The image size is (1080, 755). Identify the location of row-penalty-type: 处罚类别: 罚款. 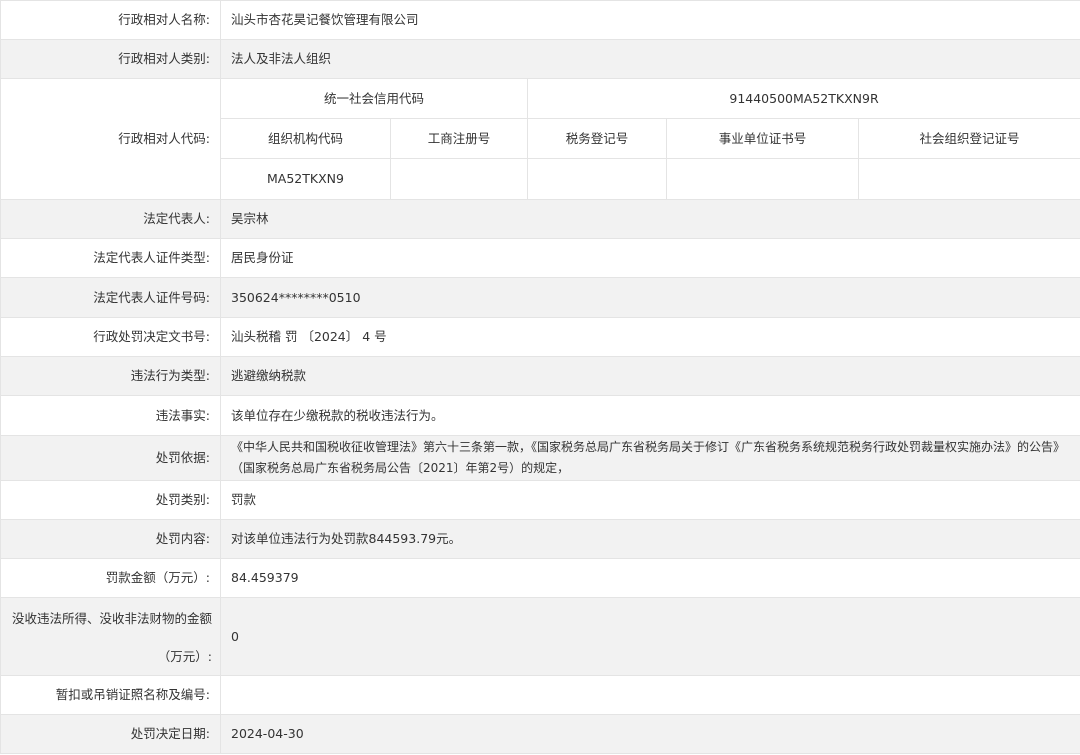
(540, 500).